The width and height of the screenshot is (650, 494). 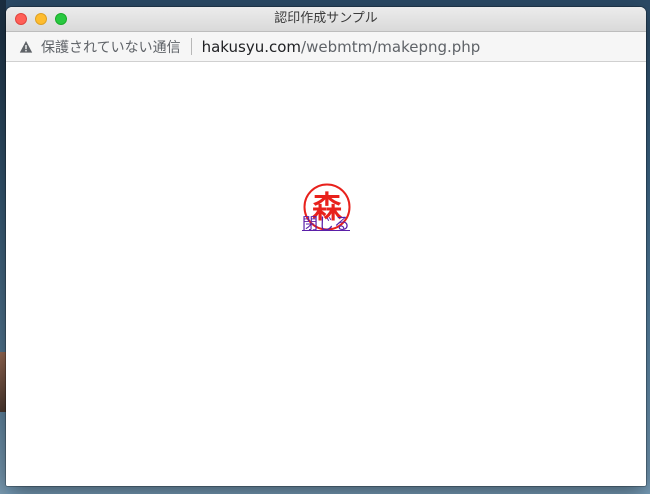 What do you see at coordinates (326, 222) in the screenshot?
I see `close-link: 閉じる` at bounding box center [326, 222].